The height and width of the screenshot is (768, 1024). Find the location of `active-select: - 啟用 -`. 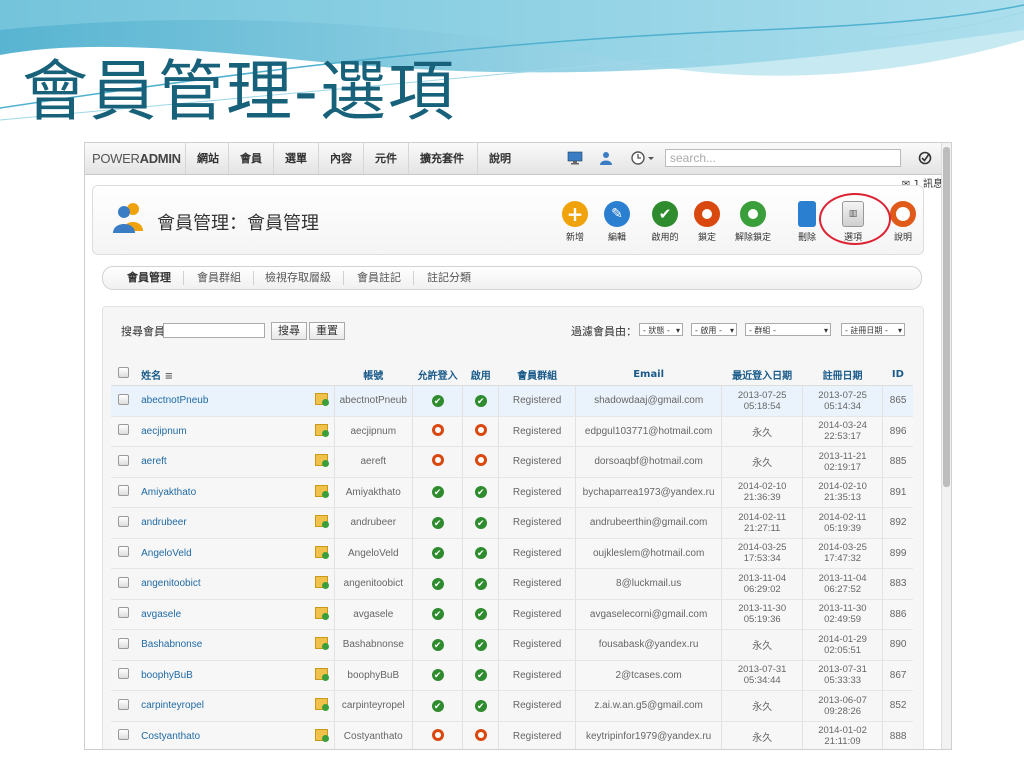

active-select: - 啟用 - is located at coordinates (714, 330).